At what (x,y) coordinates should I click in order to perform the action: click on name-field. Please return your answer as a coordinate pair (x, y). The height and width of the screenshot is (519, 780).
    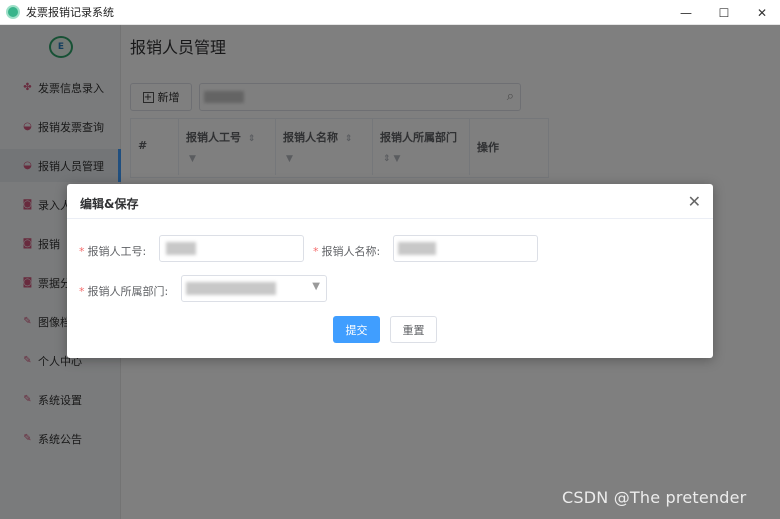
    Looking at the image, I should click on (465, 248).